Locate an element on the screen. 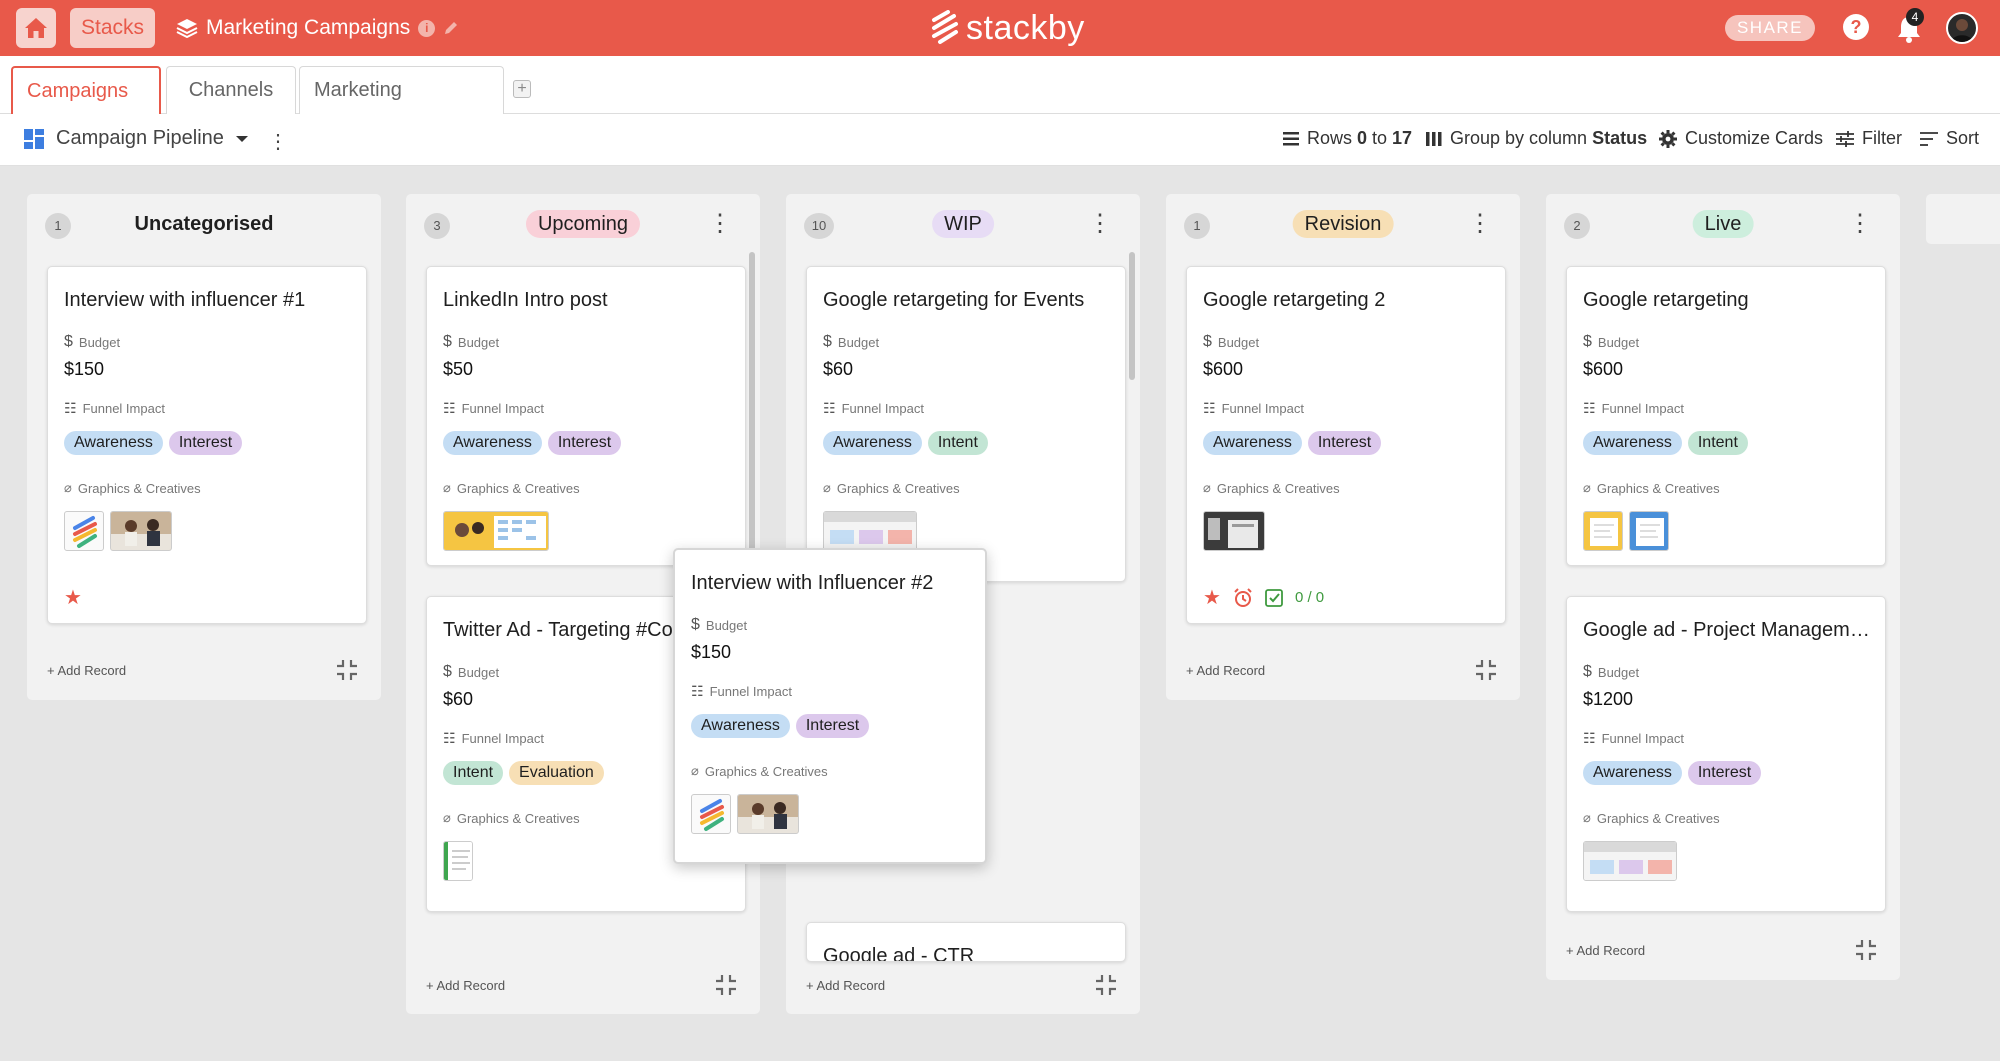 This screenshot has width=2000, height=1061. home-button is located at coordinates (36, 28).